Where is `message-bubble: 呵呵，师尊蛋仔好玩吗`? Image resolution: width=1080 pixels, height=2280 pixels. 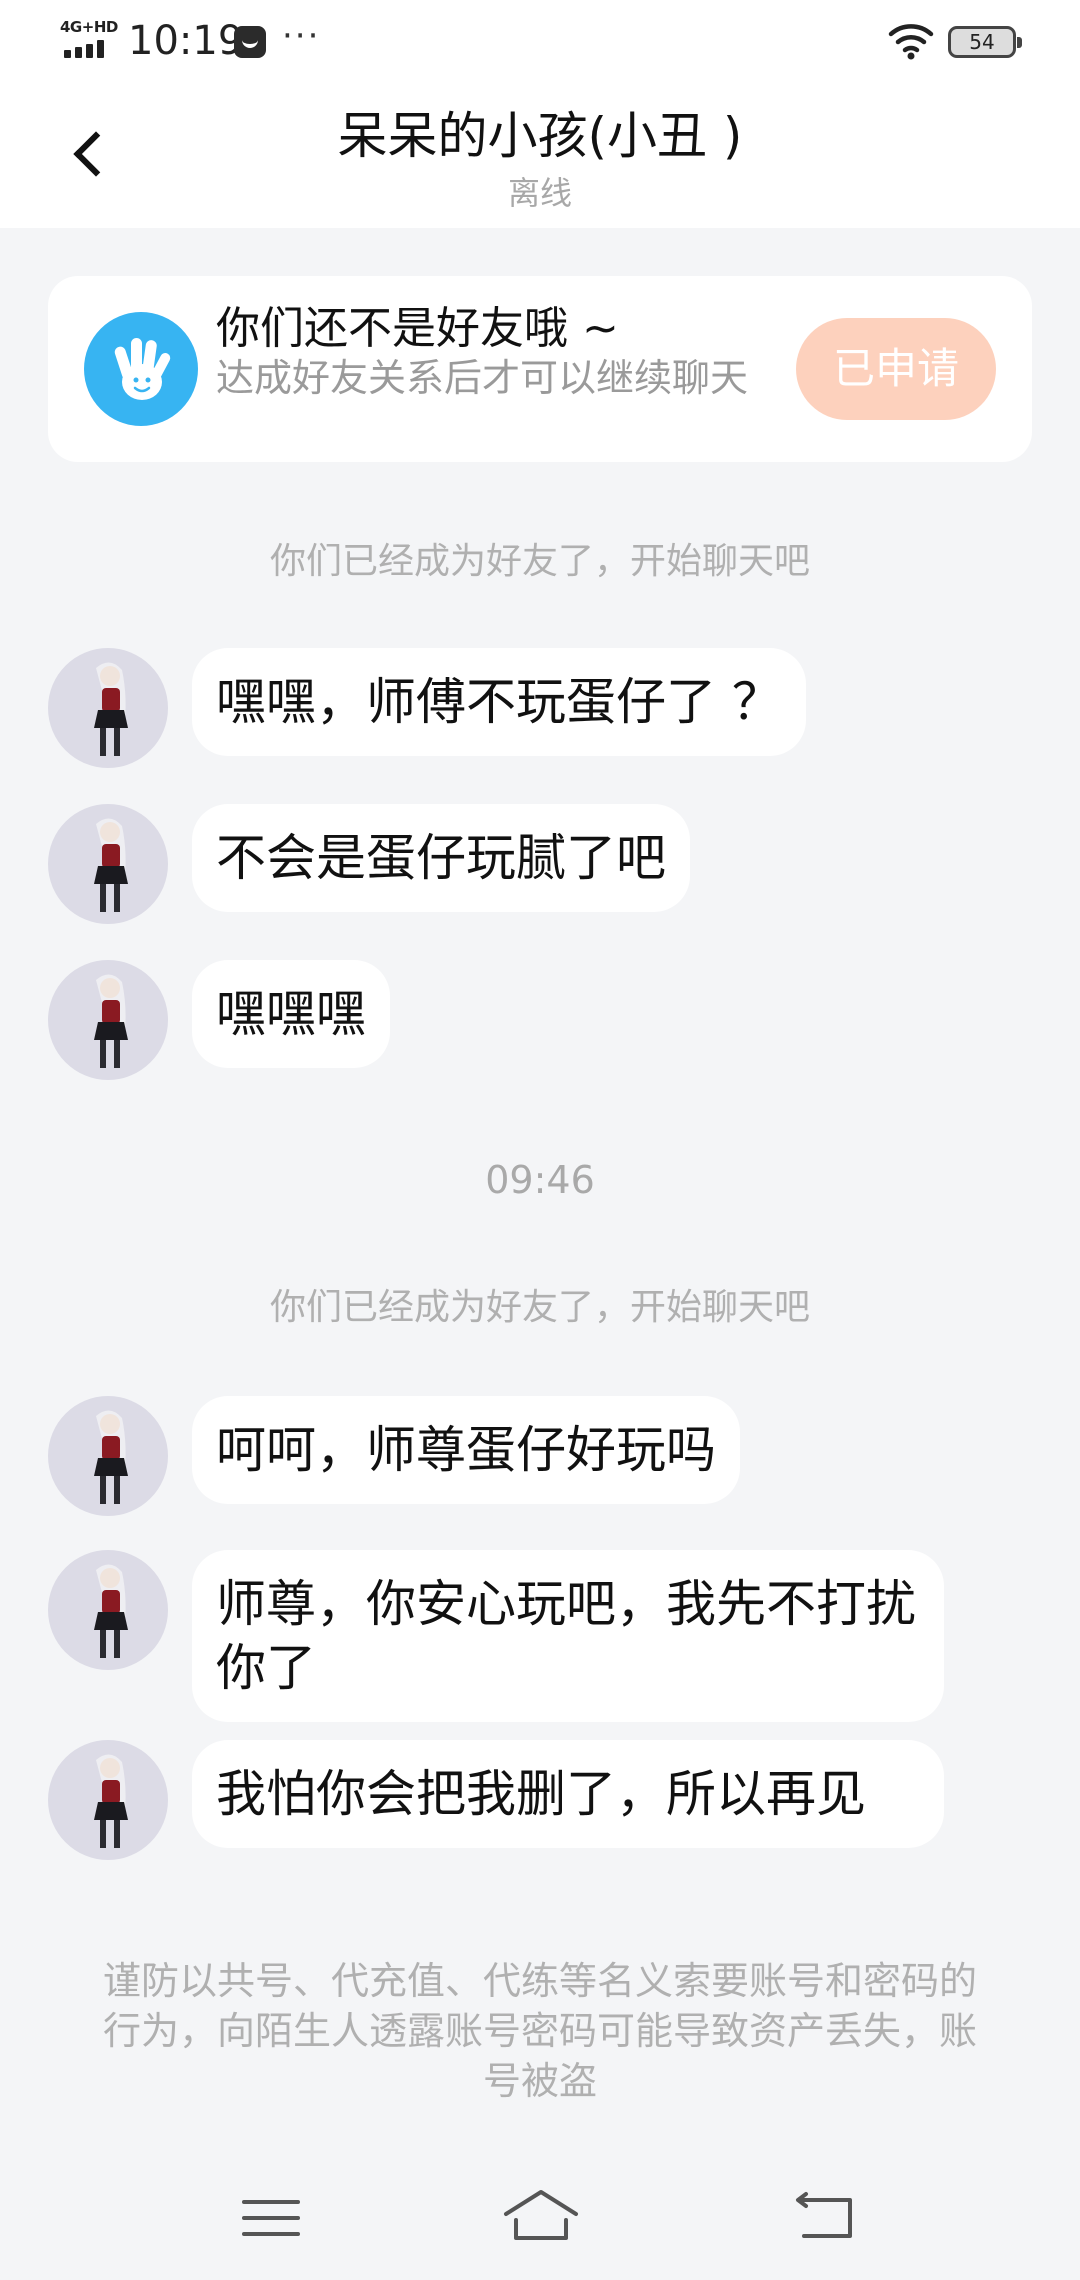
message-bubble: 呵呵，师尊蛋仔好玩吗 is located at coordinates (466, 1450).